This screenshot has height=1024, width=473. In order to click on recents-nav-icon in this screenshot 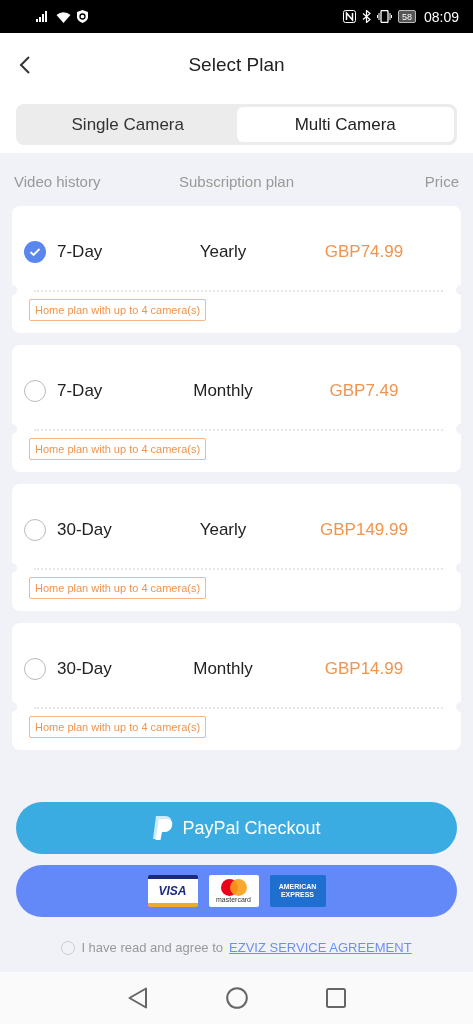, I will do `click(335, 998)`.